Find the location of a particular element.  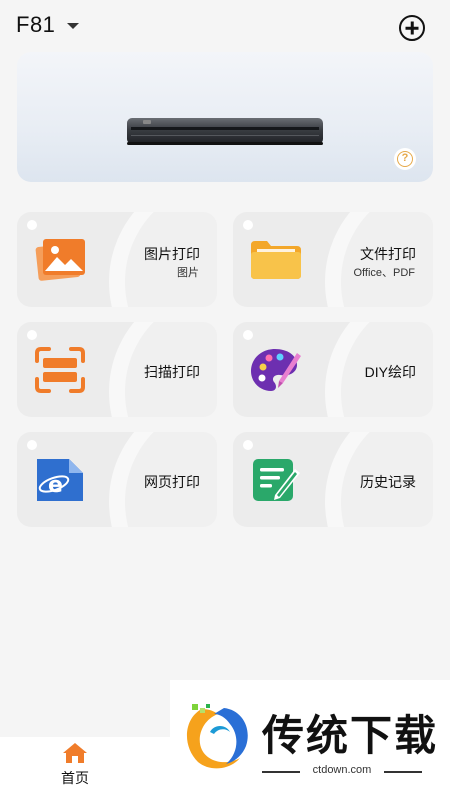

bottom-nav: 首页 is located at coordinates (85, 768).